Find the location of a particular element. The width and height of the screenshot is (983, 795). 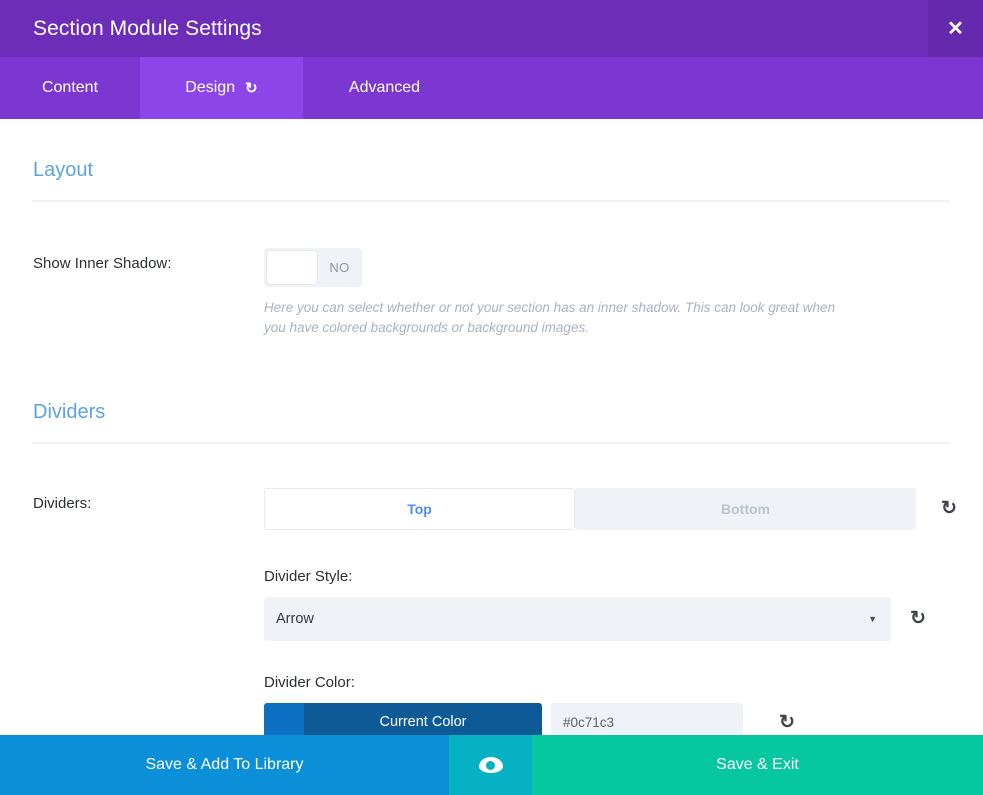

save-exit-button: Save & Exit is located at coordinates (757, 765).